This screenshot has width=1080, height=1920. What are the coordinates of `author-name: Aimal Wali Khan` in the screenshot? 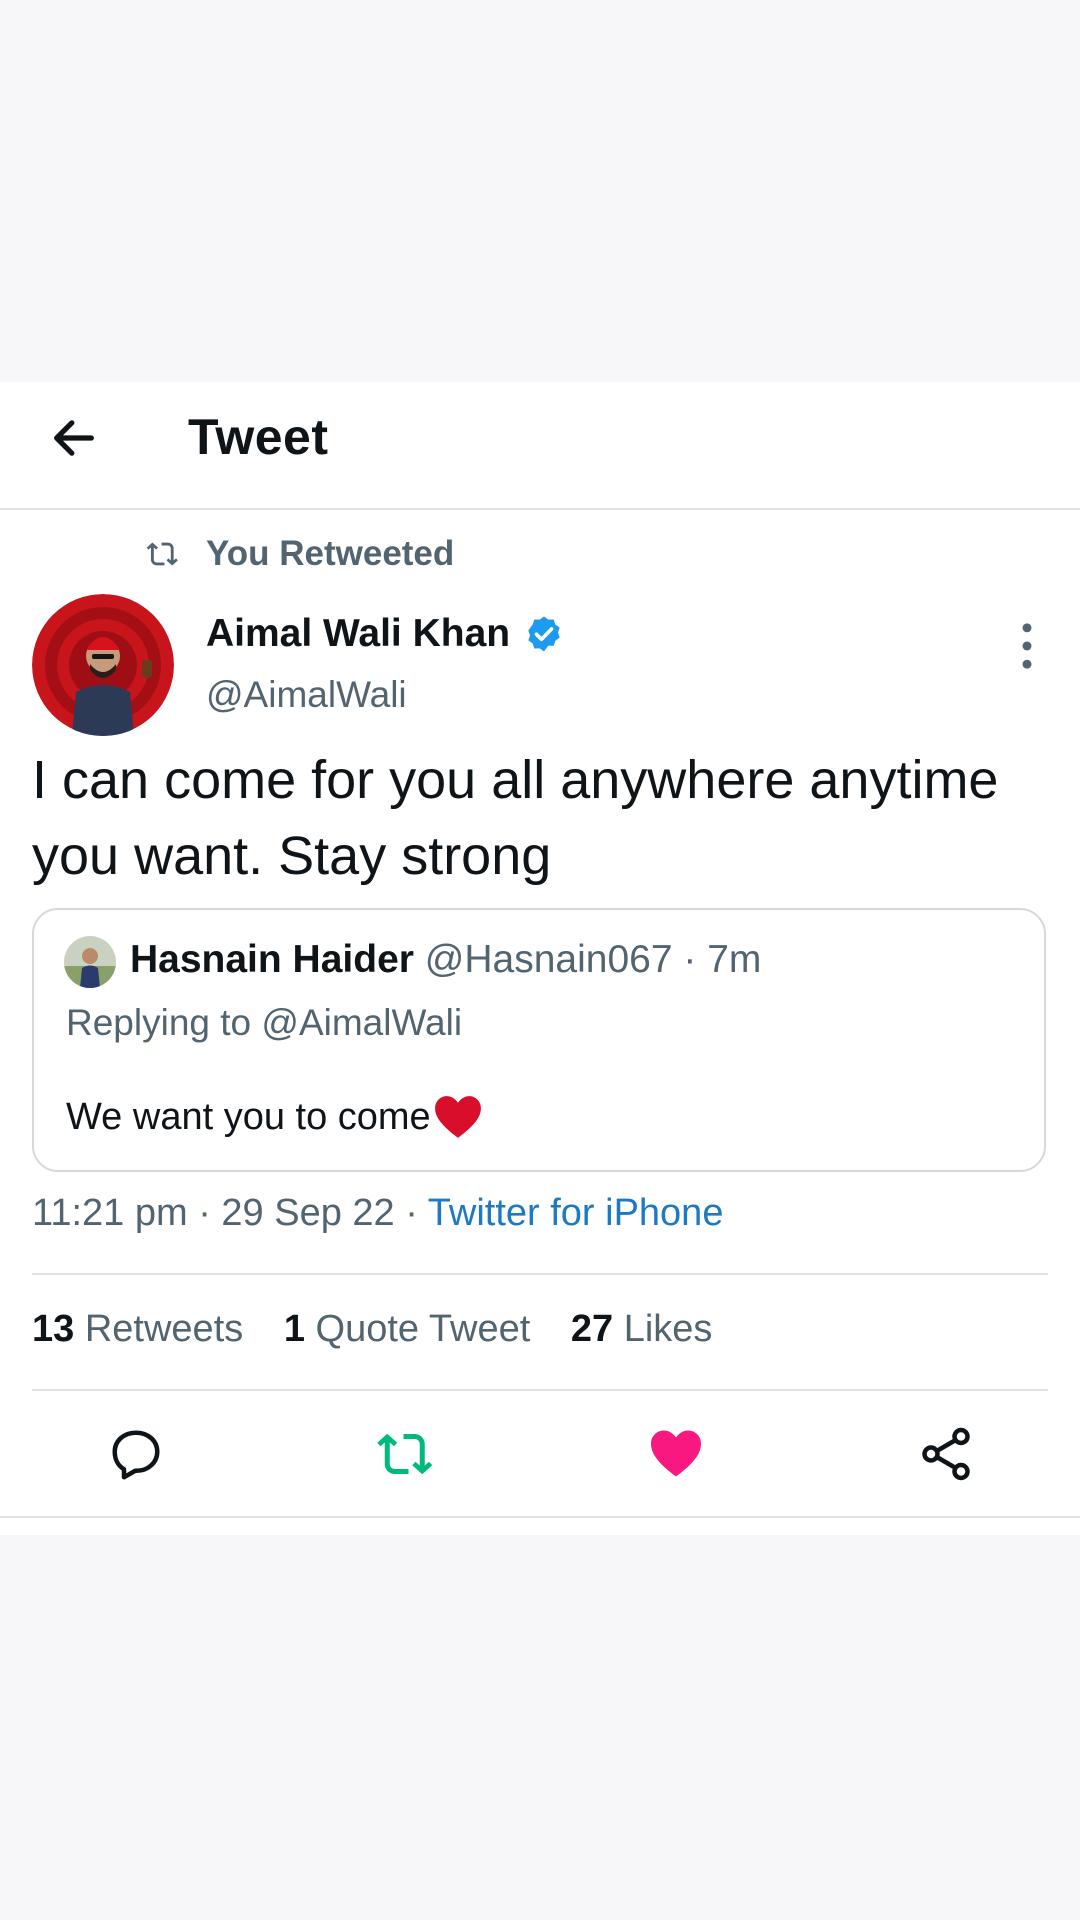 It's located at (385, 634).